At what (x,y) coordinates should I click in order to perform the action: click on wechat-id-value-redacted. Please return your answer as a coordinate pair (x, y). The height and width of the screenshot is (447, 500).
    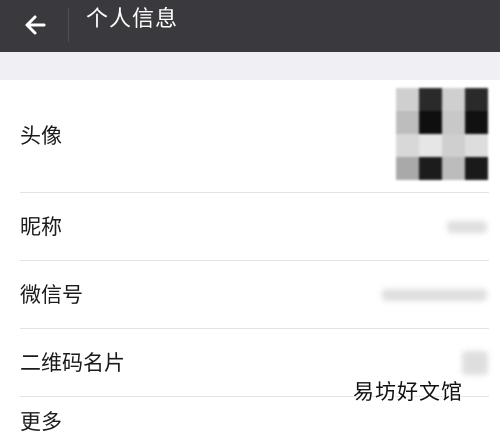
    Looking at the image, I should click on (434, 295).